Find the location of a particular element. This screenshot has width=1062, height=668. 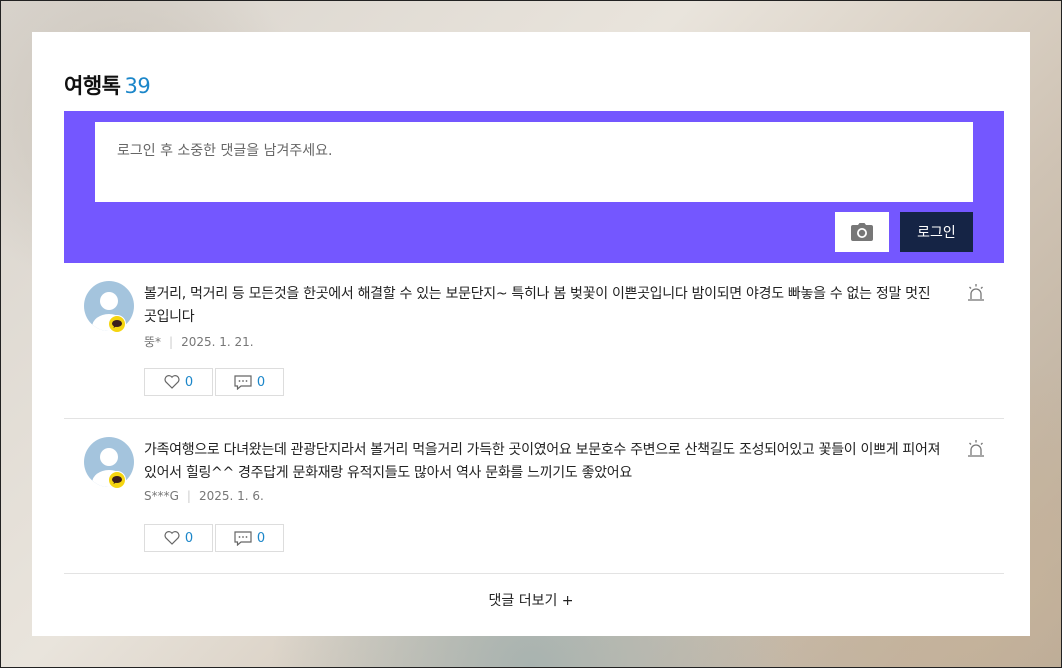

comment-author: 뚱* is located at coordinates (153, 342).